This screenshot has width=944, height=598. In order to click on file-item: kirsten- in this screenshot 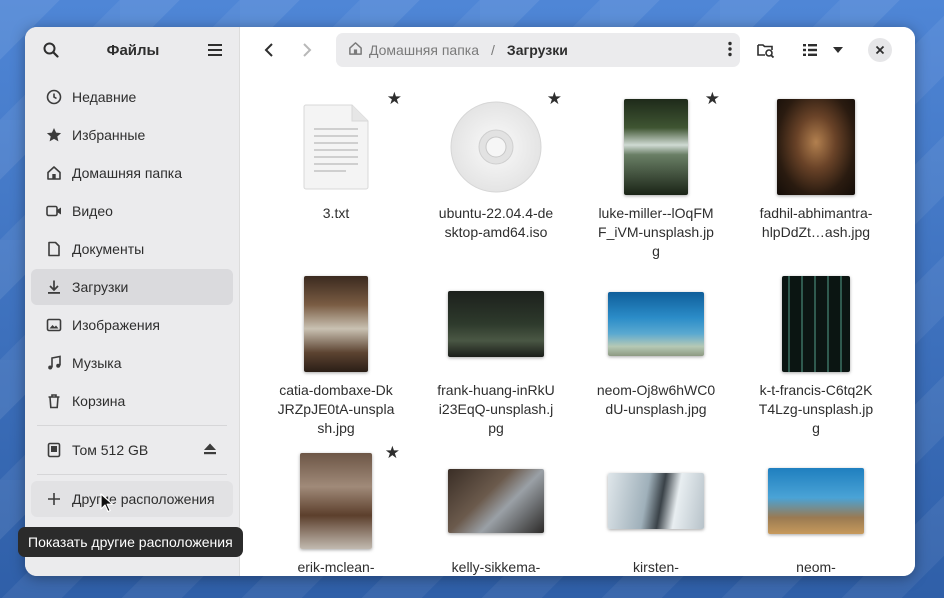, I will do `click(656, 512)`.